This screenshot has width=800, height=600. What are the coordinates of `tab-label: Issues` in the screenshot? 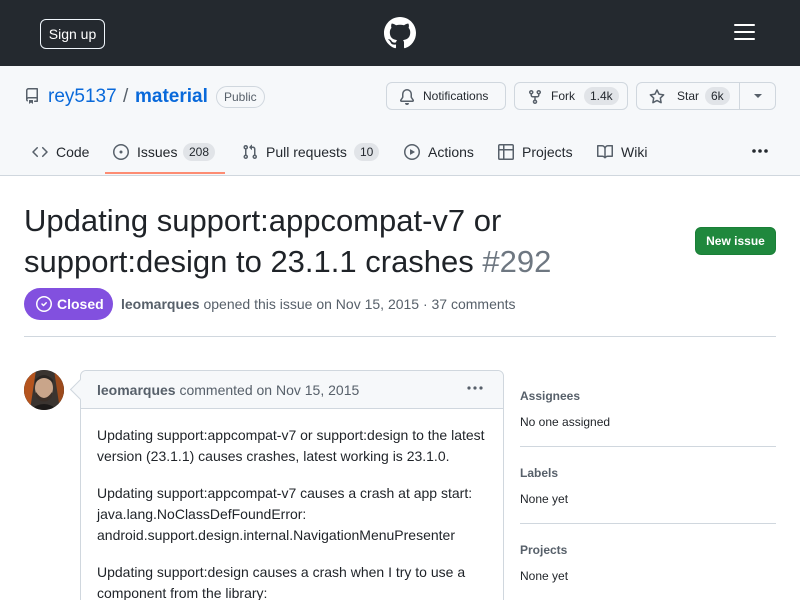 It's located at (157, 152).